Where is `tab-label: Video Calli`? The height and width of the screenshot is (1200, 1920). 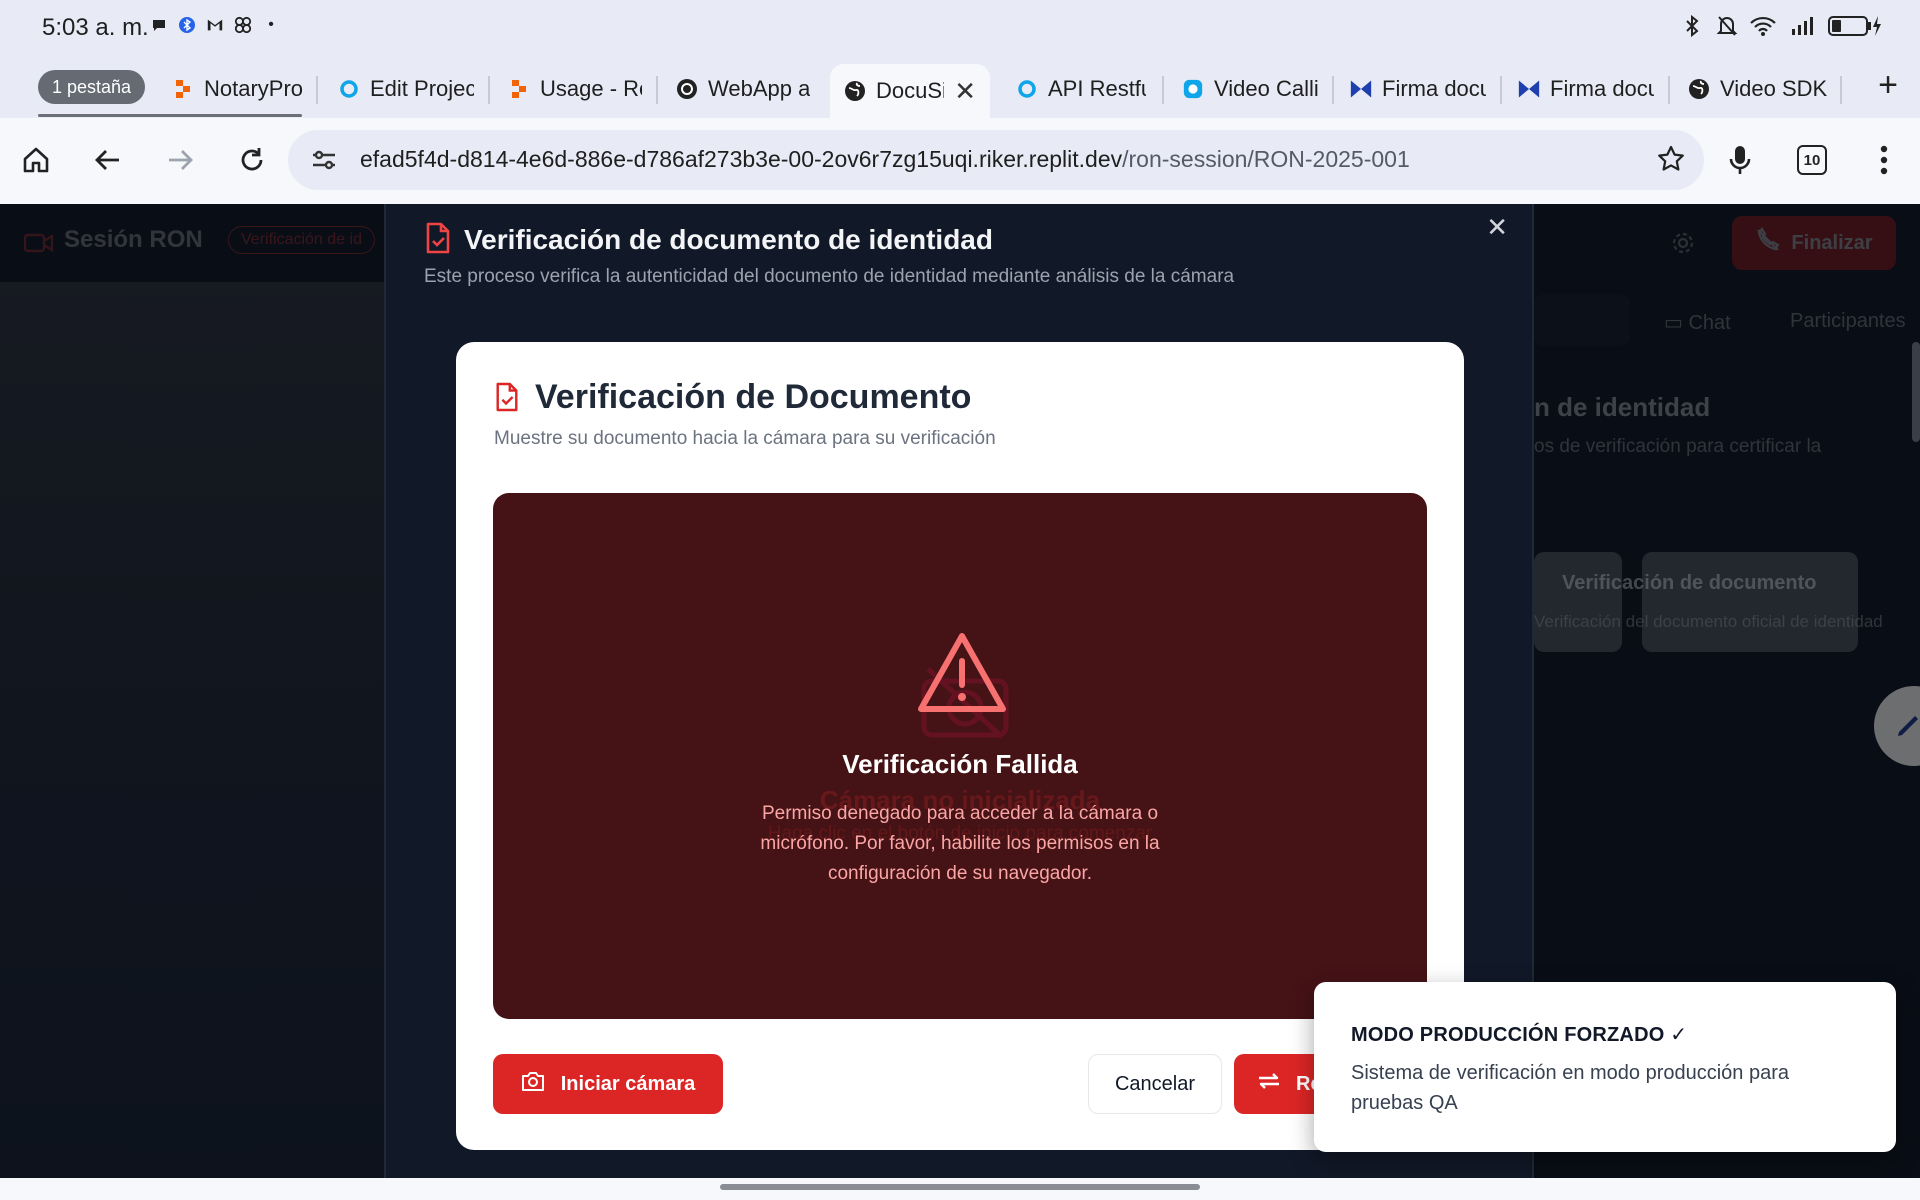 tab-label: Video Calli is located at coordinates (1266, 88).